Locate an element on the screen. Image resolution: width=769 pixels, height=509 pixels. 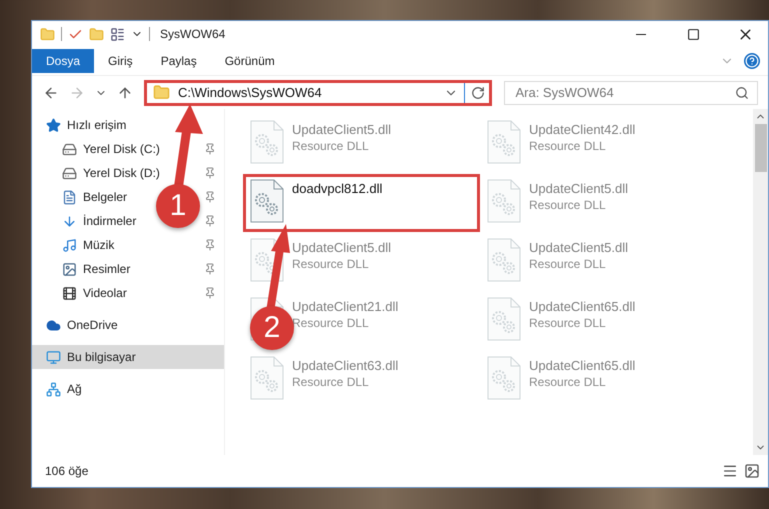
download-arrow-icon is located at coordinates (69, 221).